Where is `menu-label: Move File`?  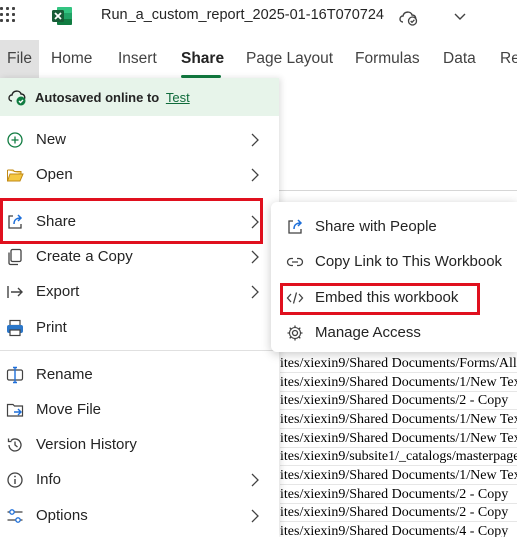 menu-label: Move File is located at coordinates (69, 409).